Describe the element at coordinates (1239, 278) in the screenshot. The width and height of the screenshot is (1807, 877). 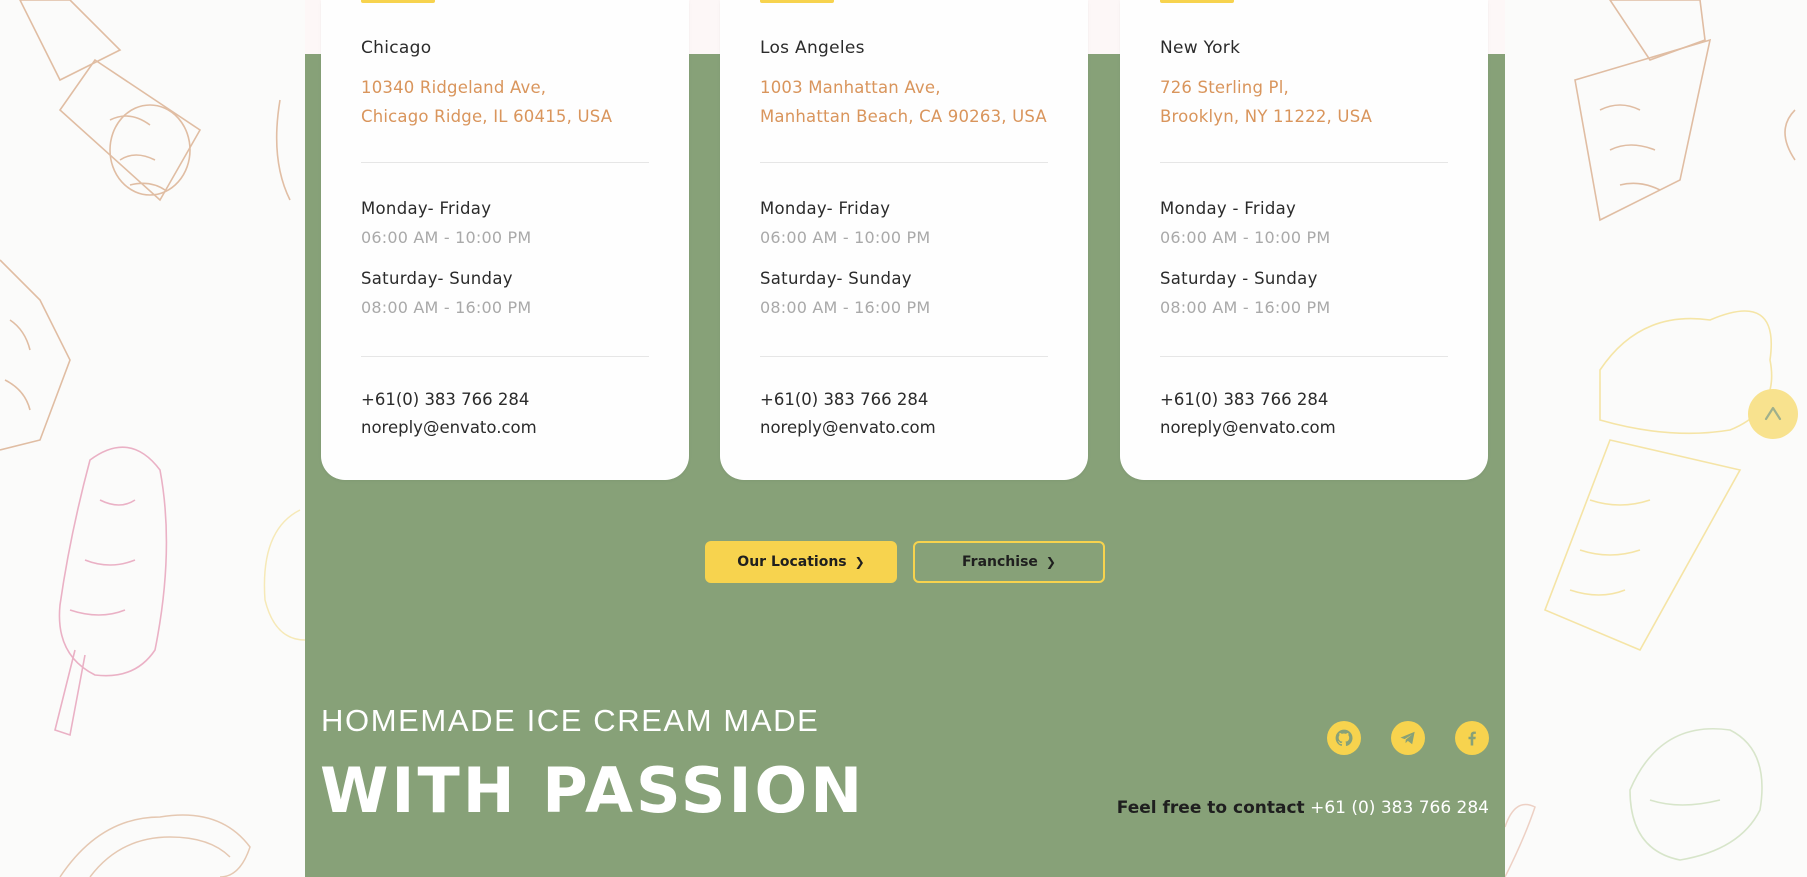
I see `weekend-label: Saturday - Sunday` at that location.